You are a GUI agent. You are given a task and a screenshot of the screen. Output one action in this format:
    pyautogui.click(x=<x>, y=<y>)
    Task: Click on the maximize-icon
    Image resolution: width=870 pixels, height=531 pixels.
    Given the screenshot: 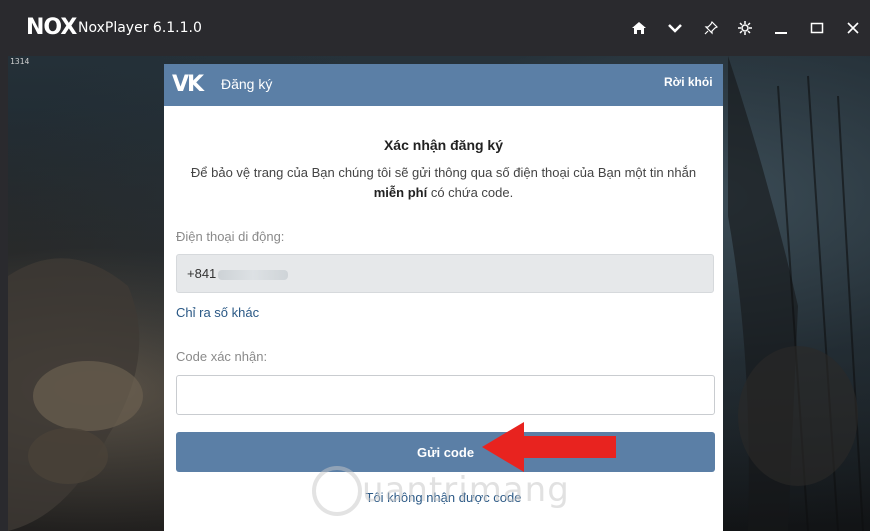 What is the action you would take?
    pyautogui.click(x=817, y=28)
    